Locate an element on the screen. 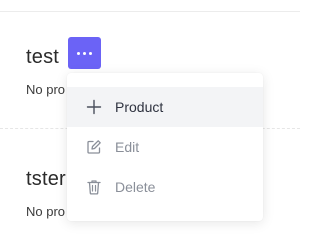 This screenshot has width=320, height=248. list-title: test is located at coordinates (43, 57).